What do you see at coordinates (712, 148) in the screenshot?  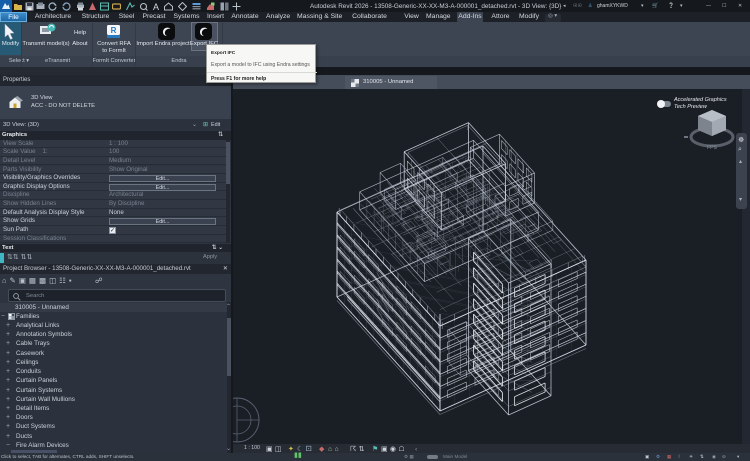 I see `svg-text: FPS` at bounding box center [712, 148].